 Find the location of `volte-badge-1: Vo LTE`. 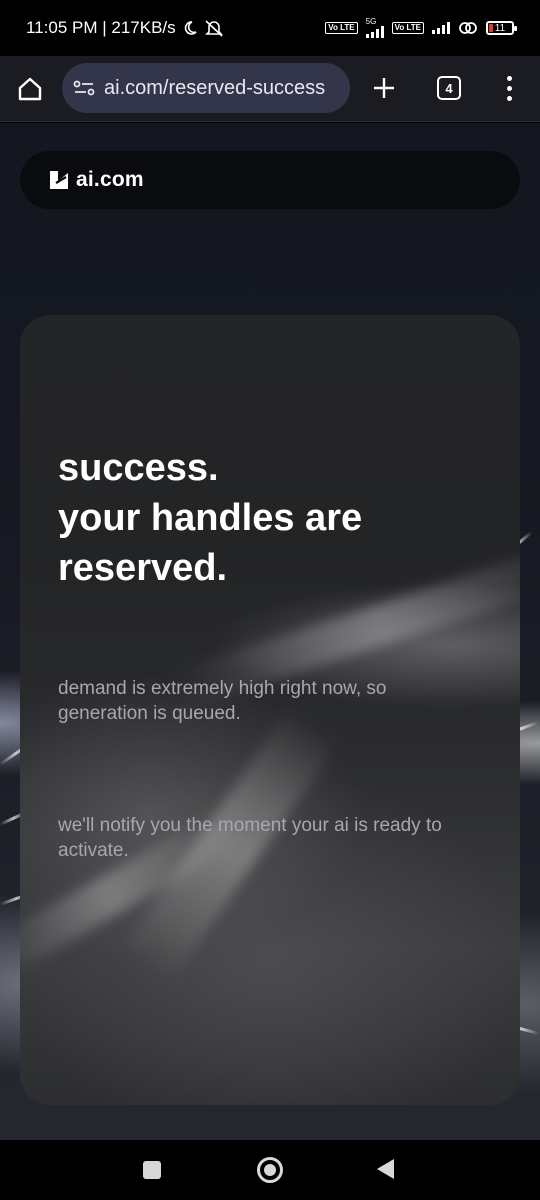

volte-badge-1: Vo LTE is located at coordinates (341, 28).